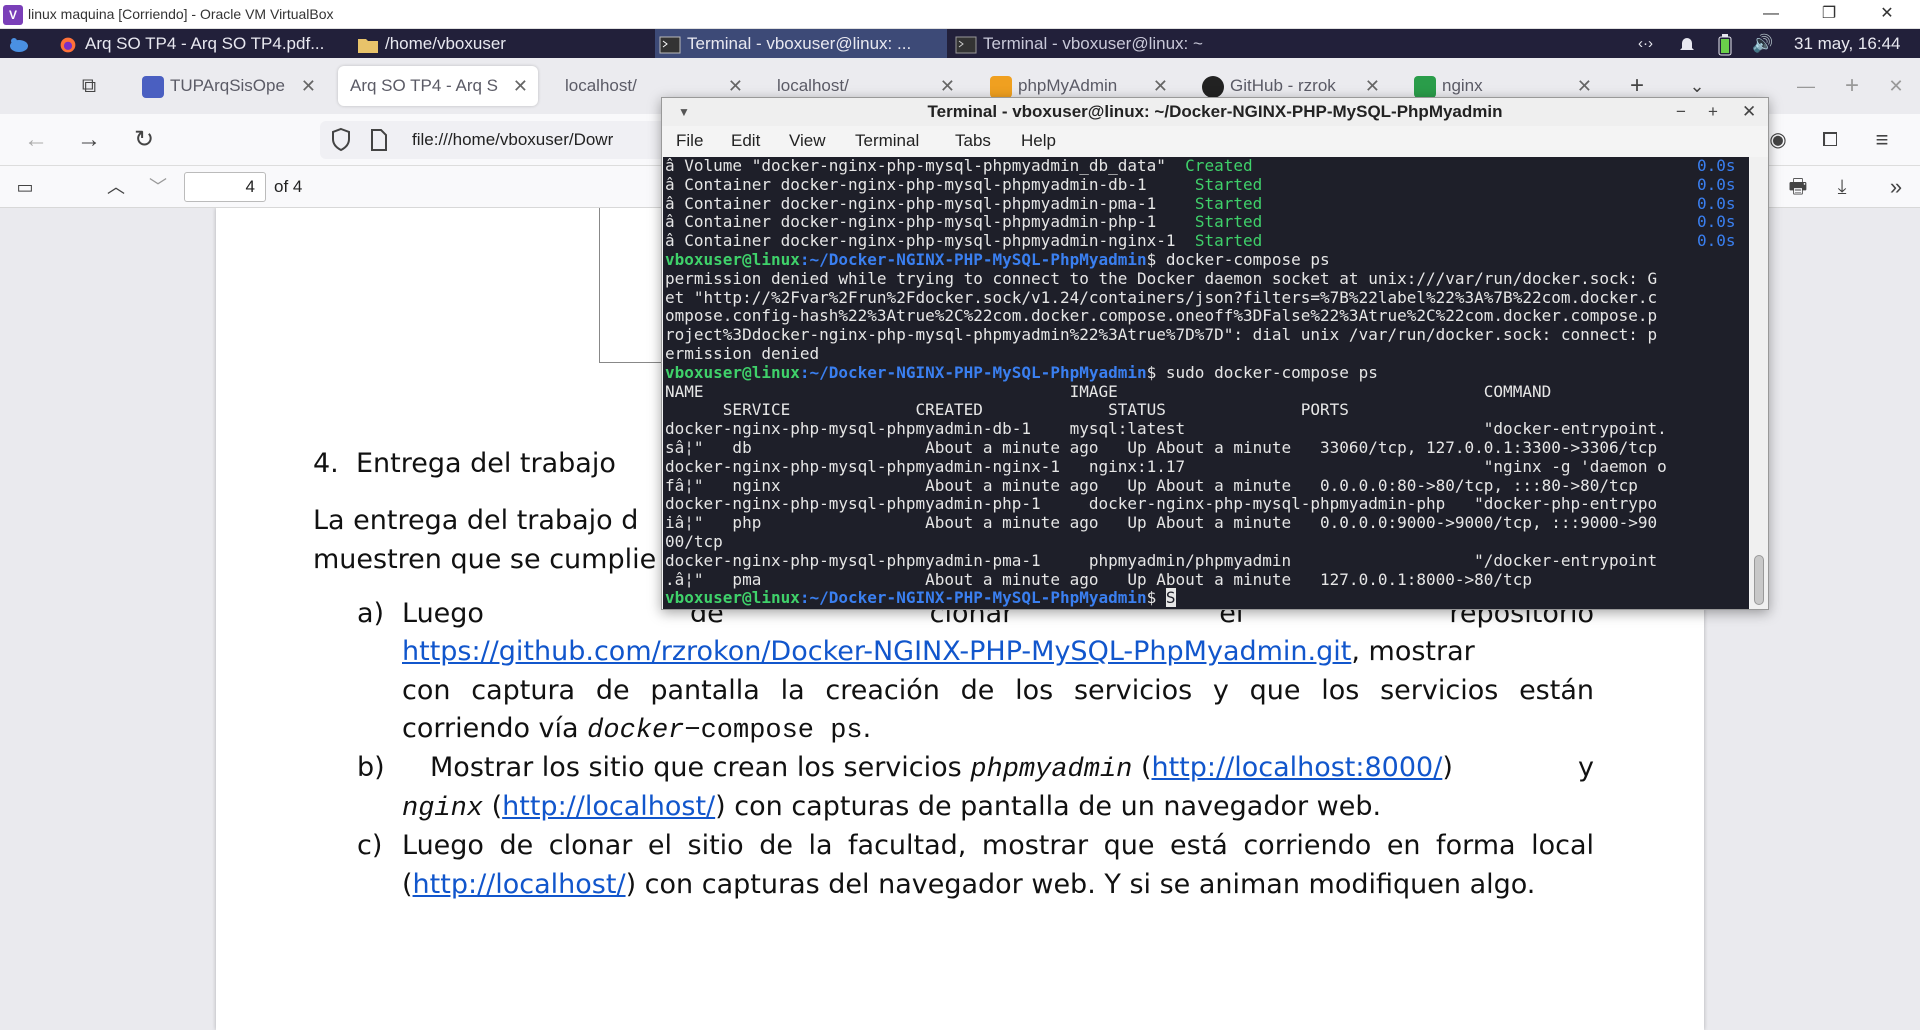 This screenshot has width=1920, height=1030. Describe the element at coordinates (1653, 43) in the screenshot. I see `network-icon: ‹·›` at that location.